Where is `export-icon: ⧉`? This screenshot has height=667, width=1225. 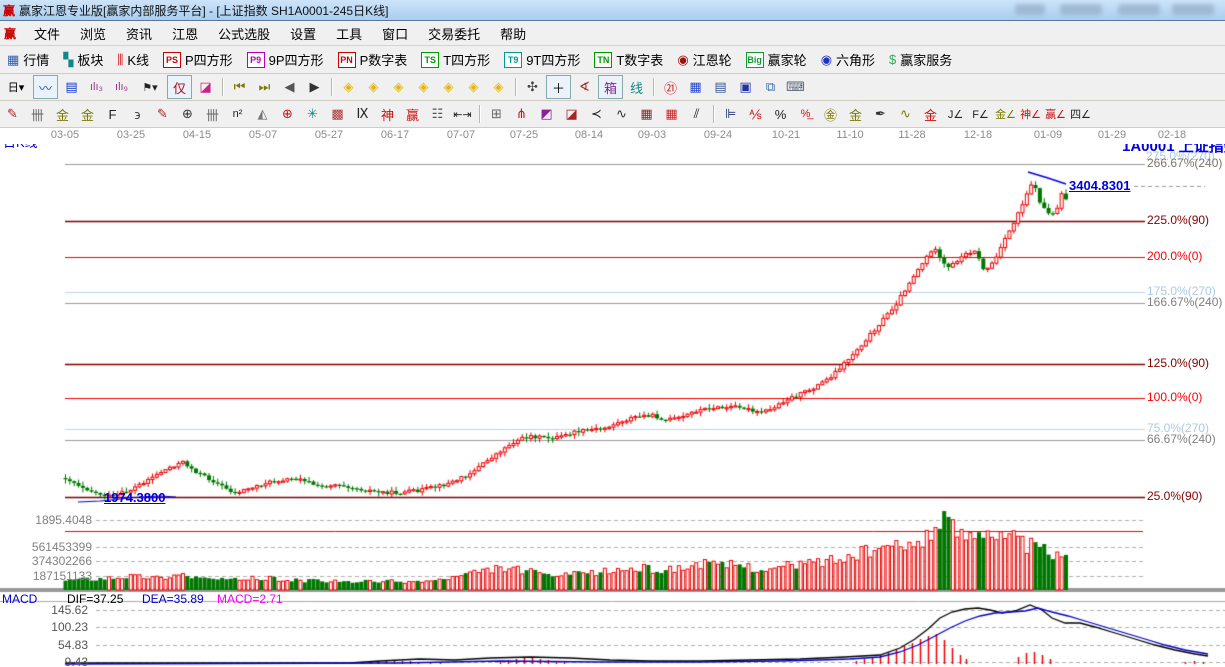 export-icon: ⧉ is located at coordinates (770, 87).